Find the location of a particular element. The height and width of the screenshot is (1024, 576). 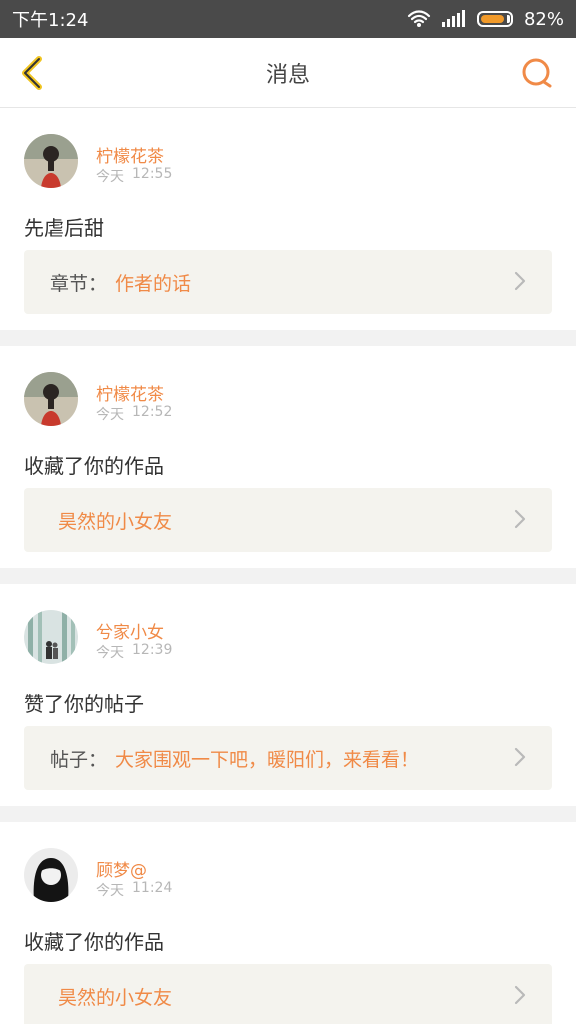

search-button is located at coordinates (537, 73).